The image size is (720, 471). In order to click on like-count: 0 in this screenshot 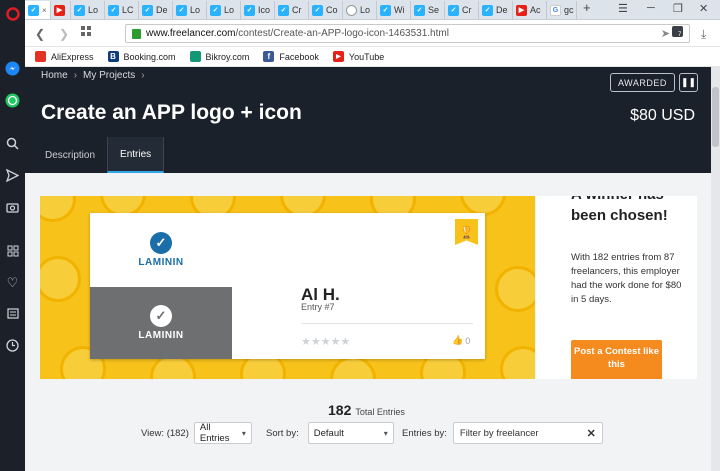, I will do `click(468, 340)`.